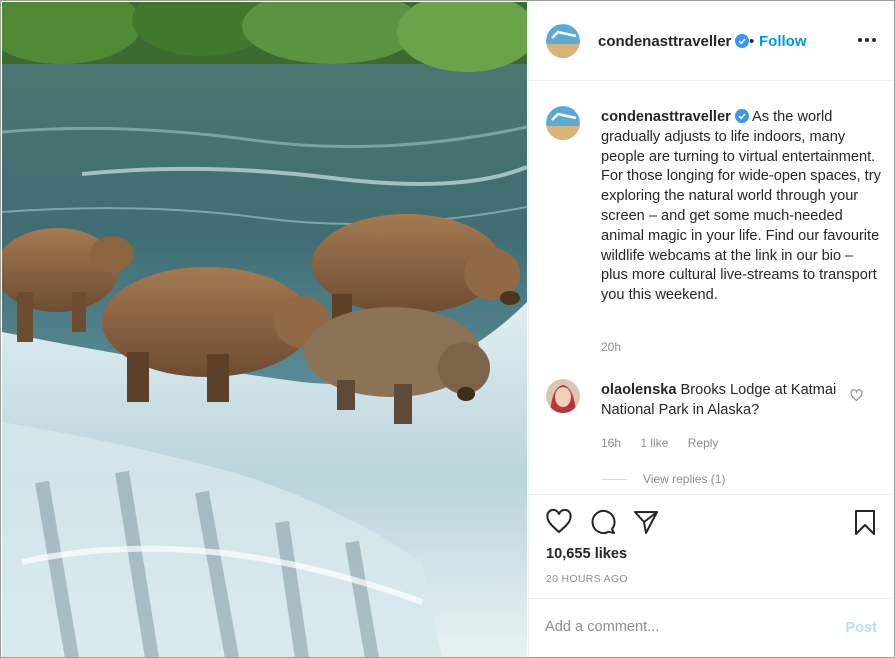 The image size is (895, 658). Describe the element at coordinates (783, 41) in the screenshot. I see `follow-button: Follow` at that location.